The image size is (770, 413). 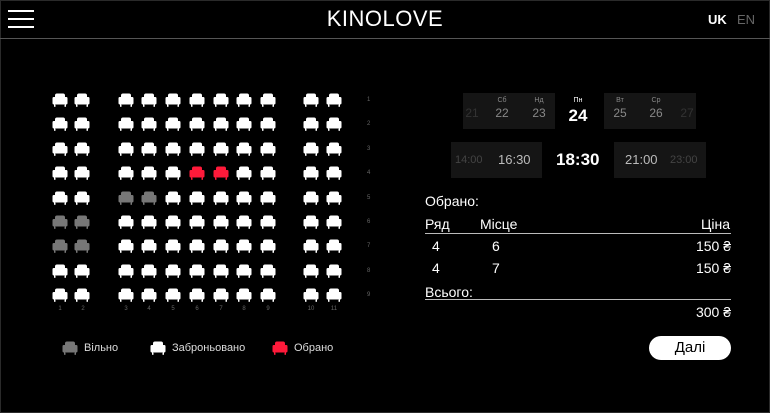 I want to click on total-value: 300 ₴, so click(x=713, y=312).